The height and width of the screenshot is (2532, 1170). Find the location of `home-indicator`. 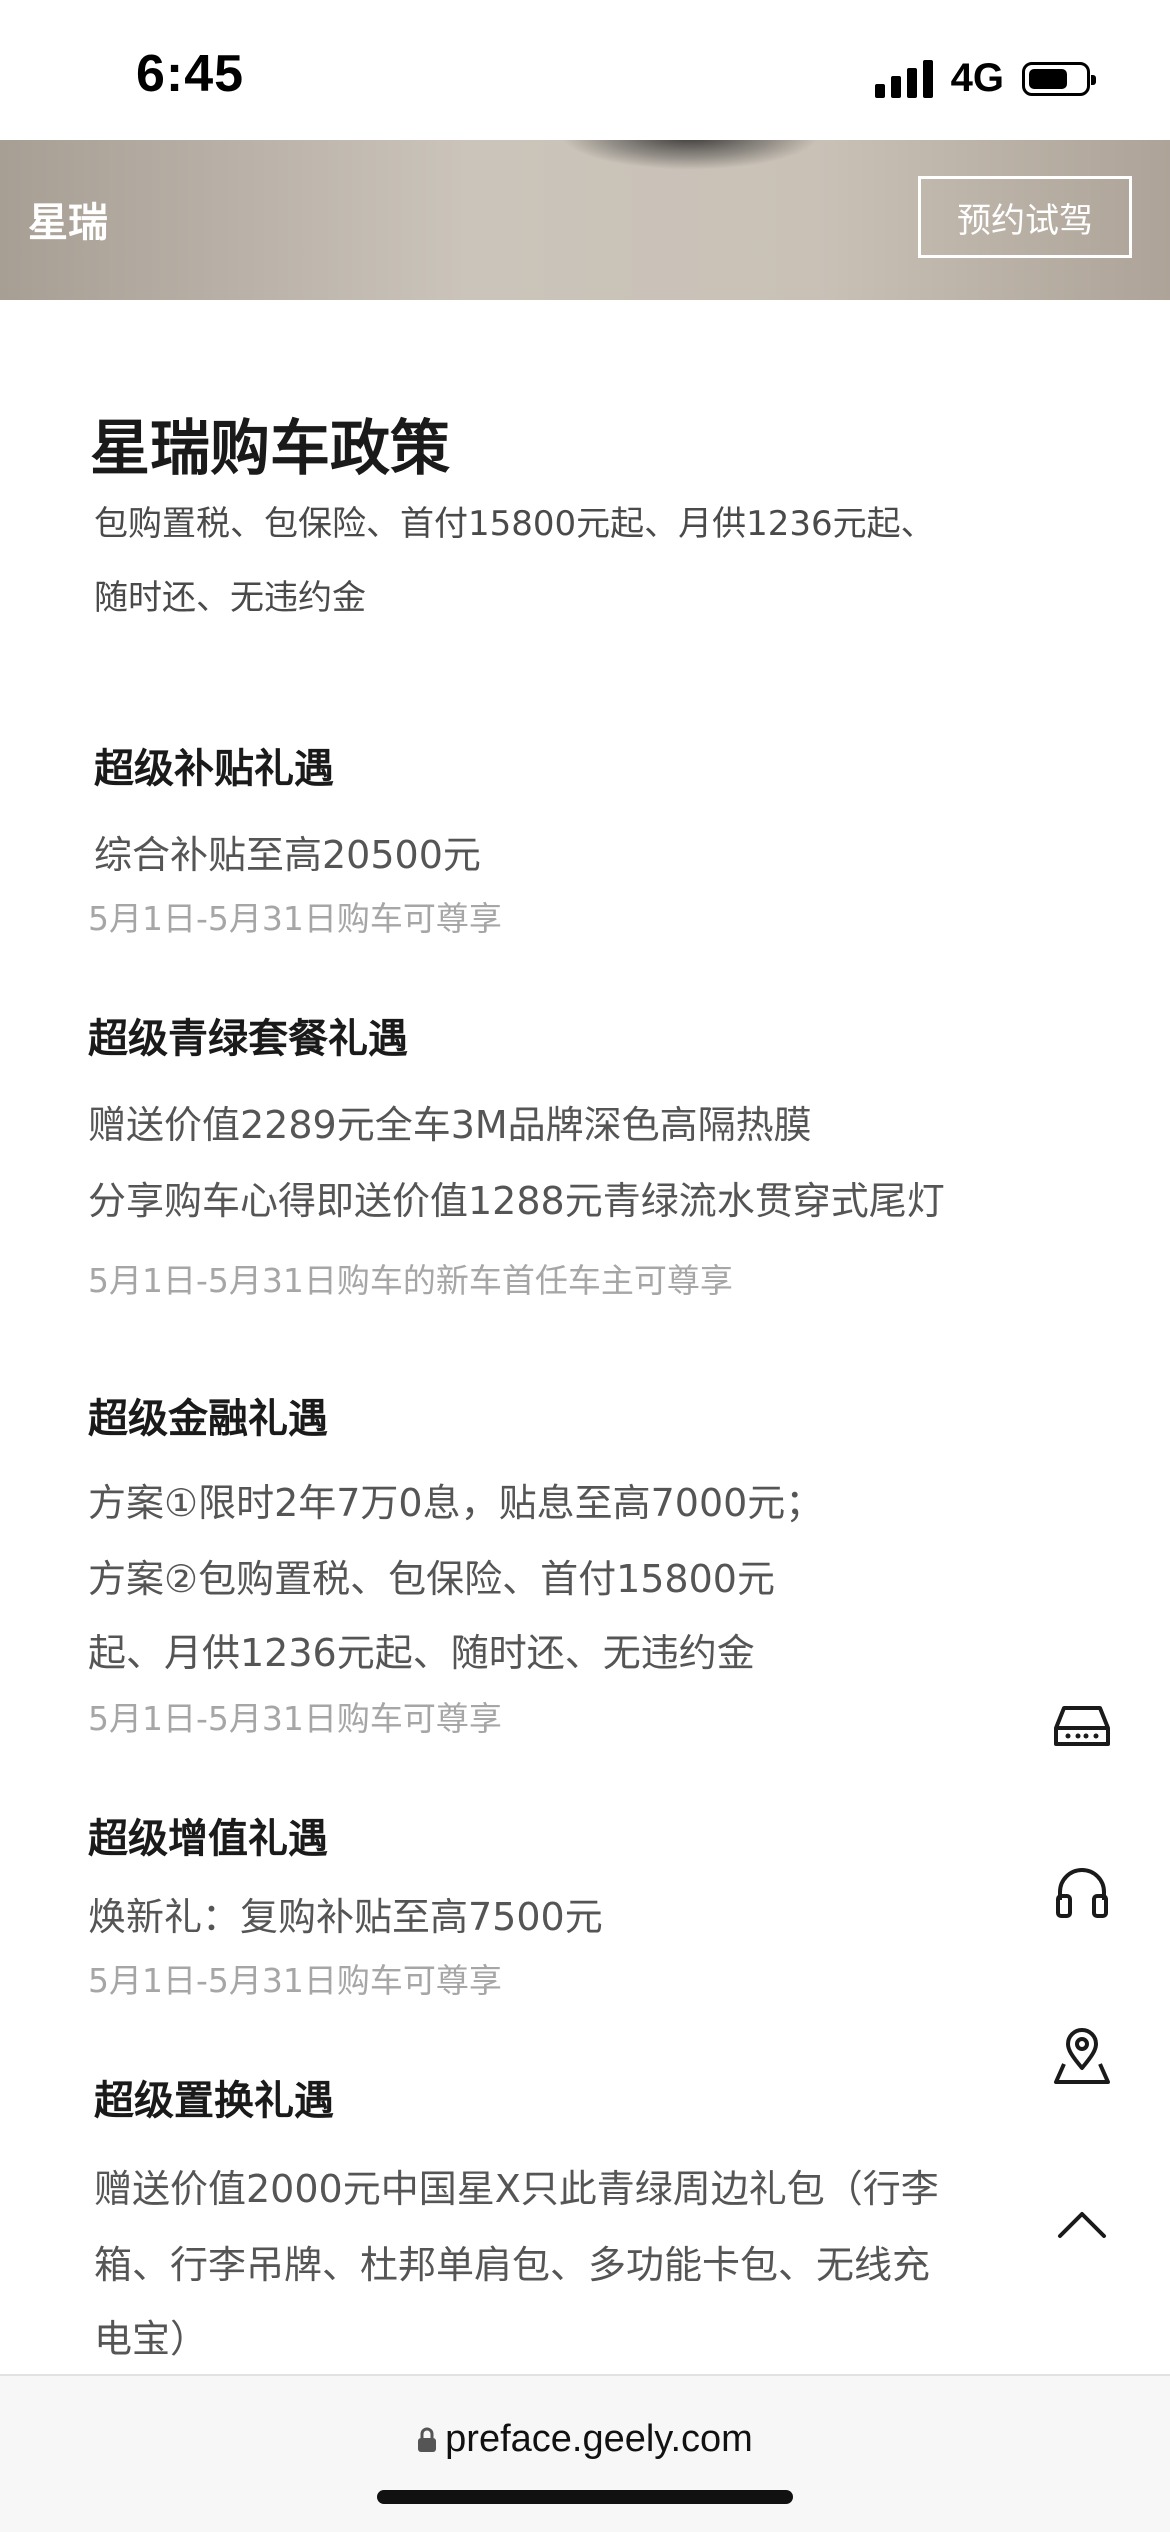

home-indicator is located at coordinates (585, 2497).